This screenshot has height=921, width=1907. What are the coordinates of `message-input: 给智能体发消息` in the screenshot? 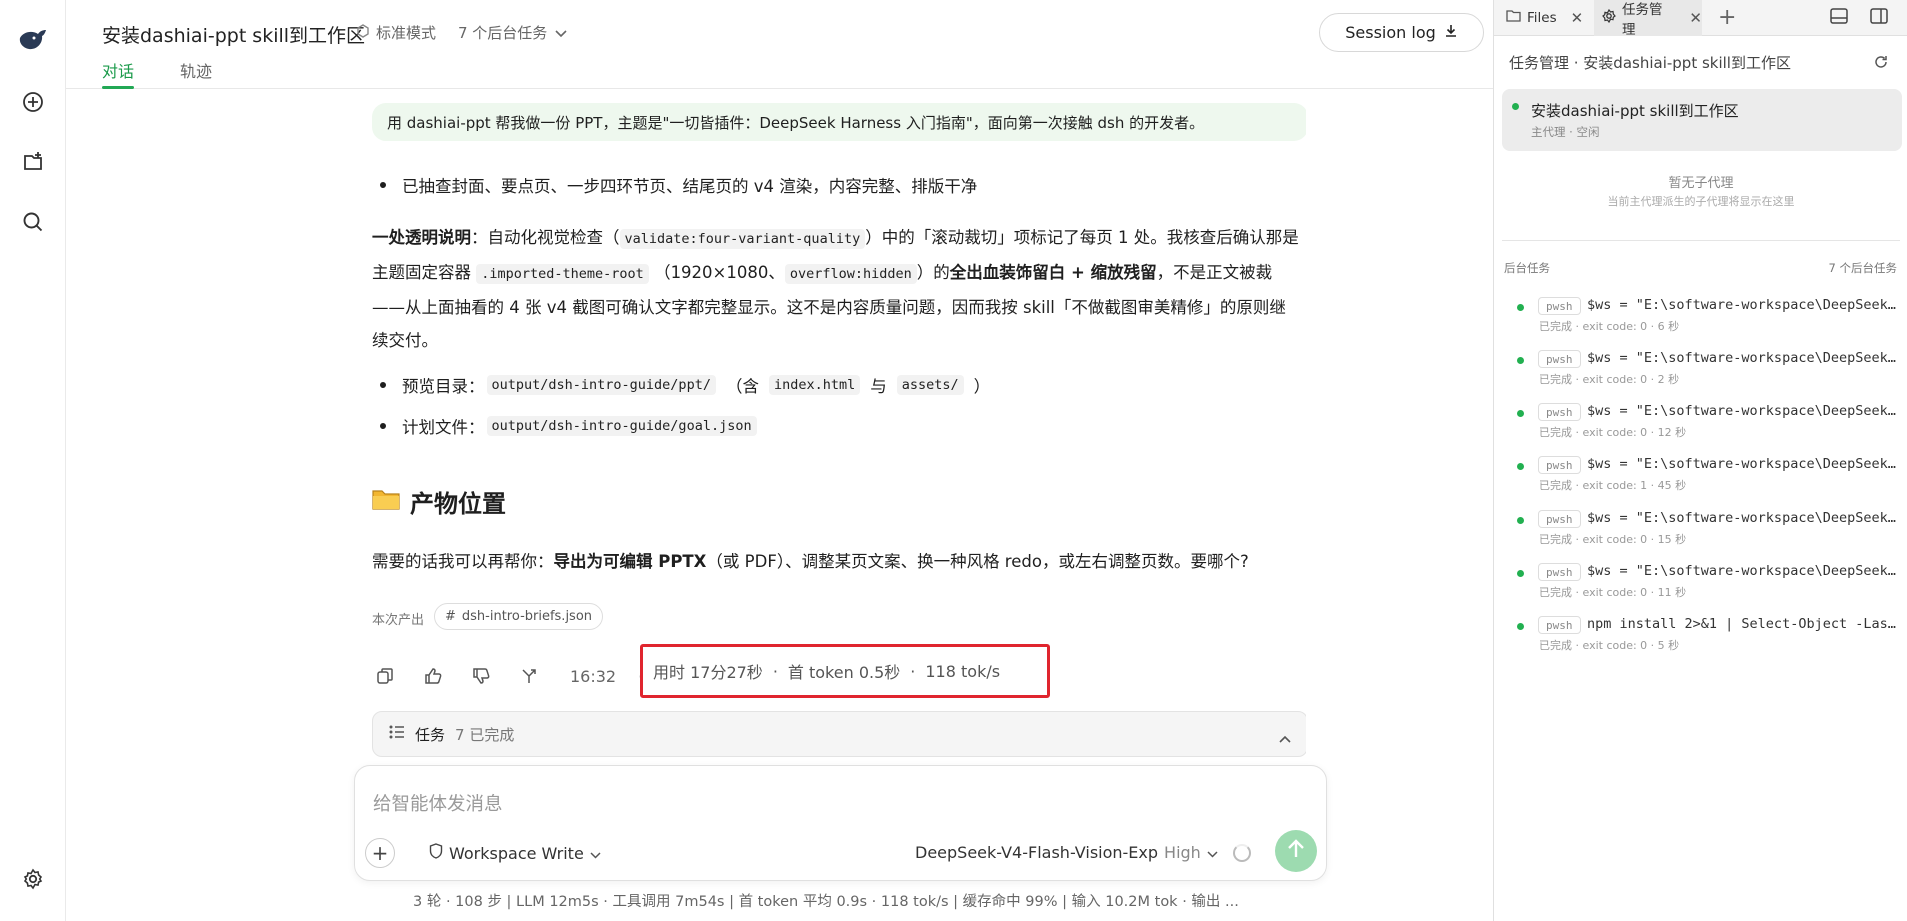 It's located at (438, 803).